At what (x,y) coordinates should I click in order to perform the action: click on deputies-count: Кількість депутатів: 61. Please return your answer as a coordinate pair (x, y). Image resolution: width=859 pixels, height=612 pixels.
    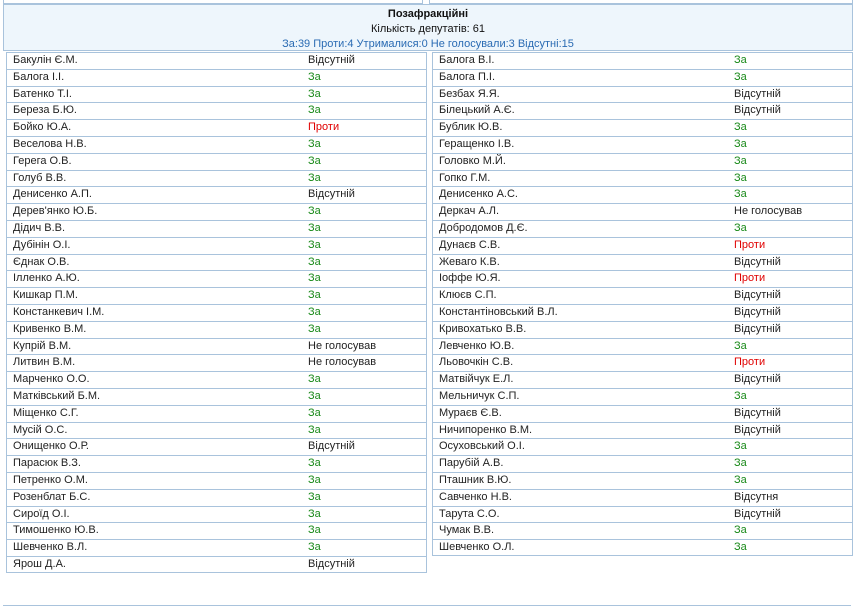
    Looking at the image, I should click on (428, 29).